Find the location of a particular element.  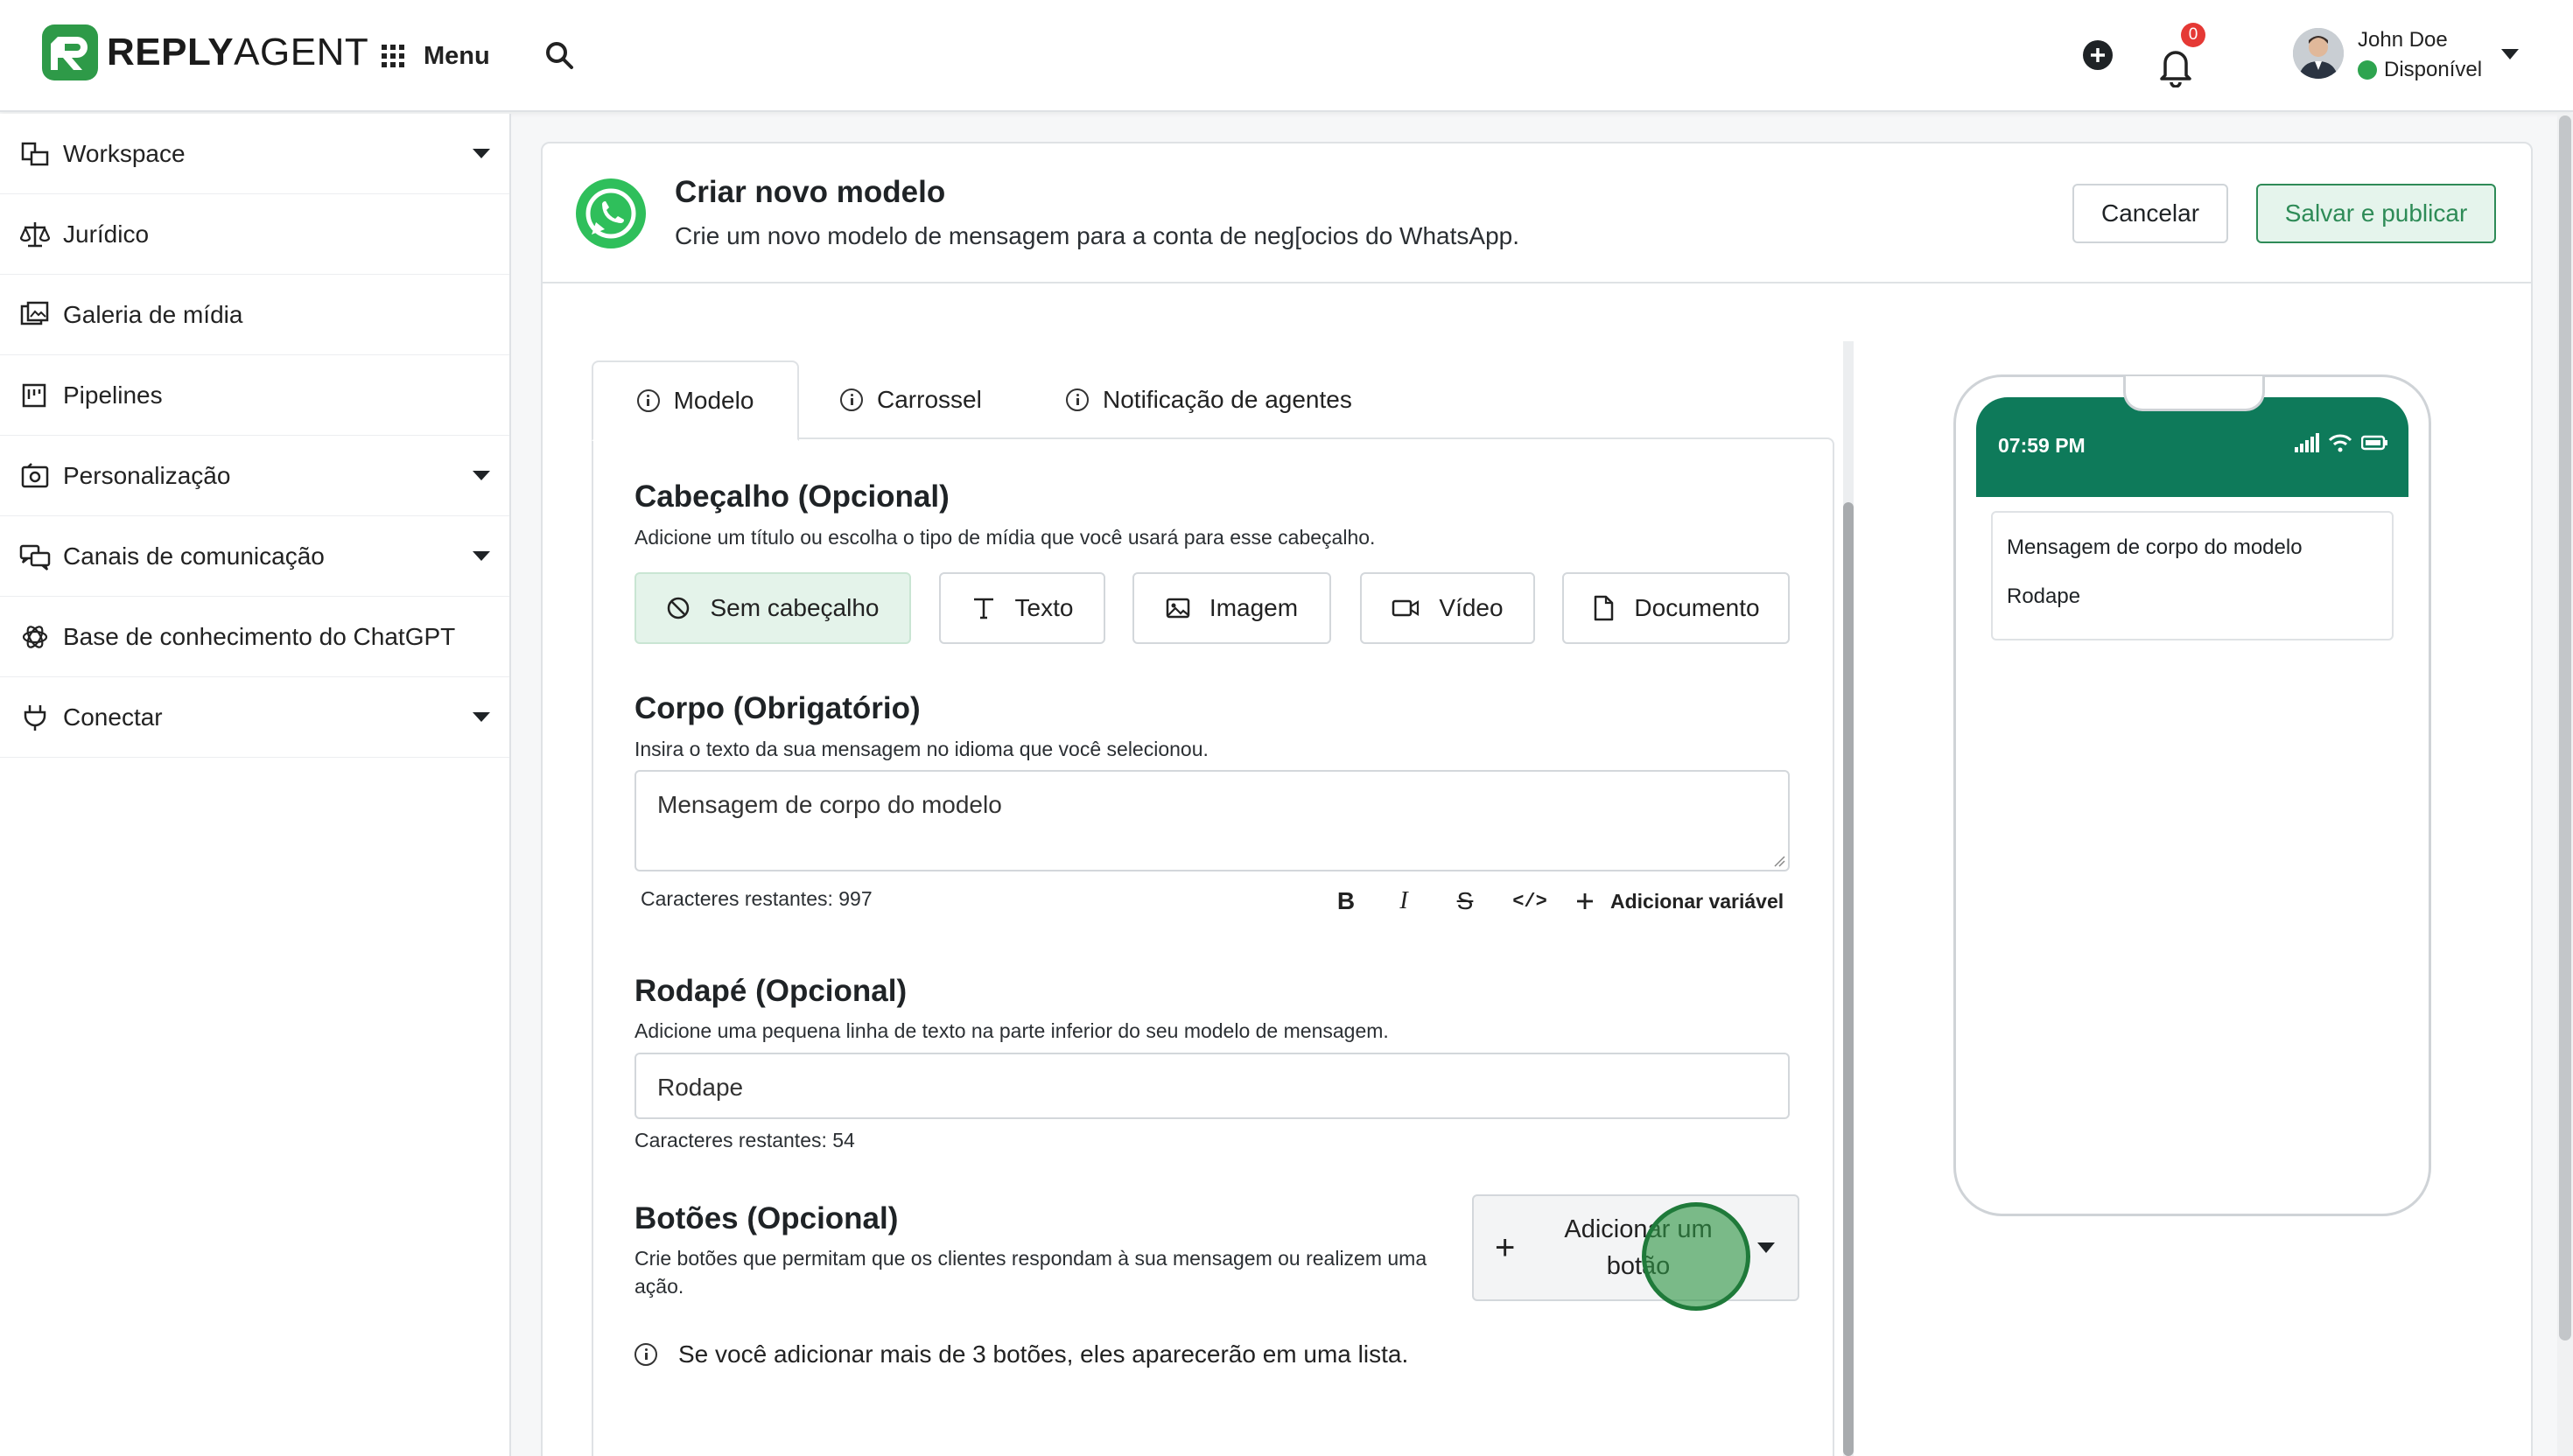

click-indicator is located at coordinates (1696, 1256).